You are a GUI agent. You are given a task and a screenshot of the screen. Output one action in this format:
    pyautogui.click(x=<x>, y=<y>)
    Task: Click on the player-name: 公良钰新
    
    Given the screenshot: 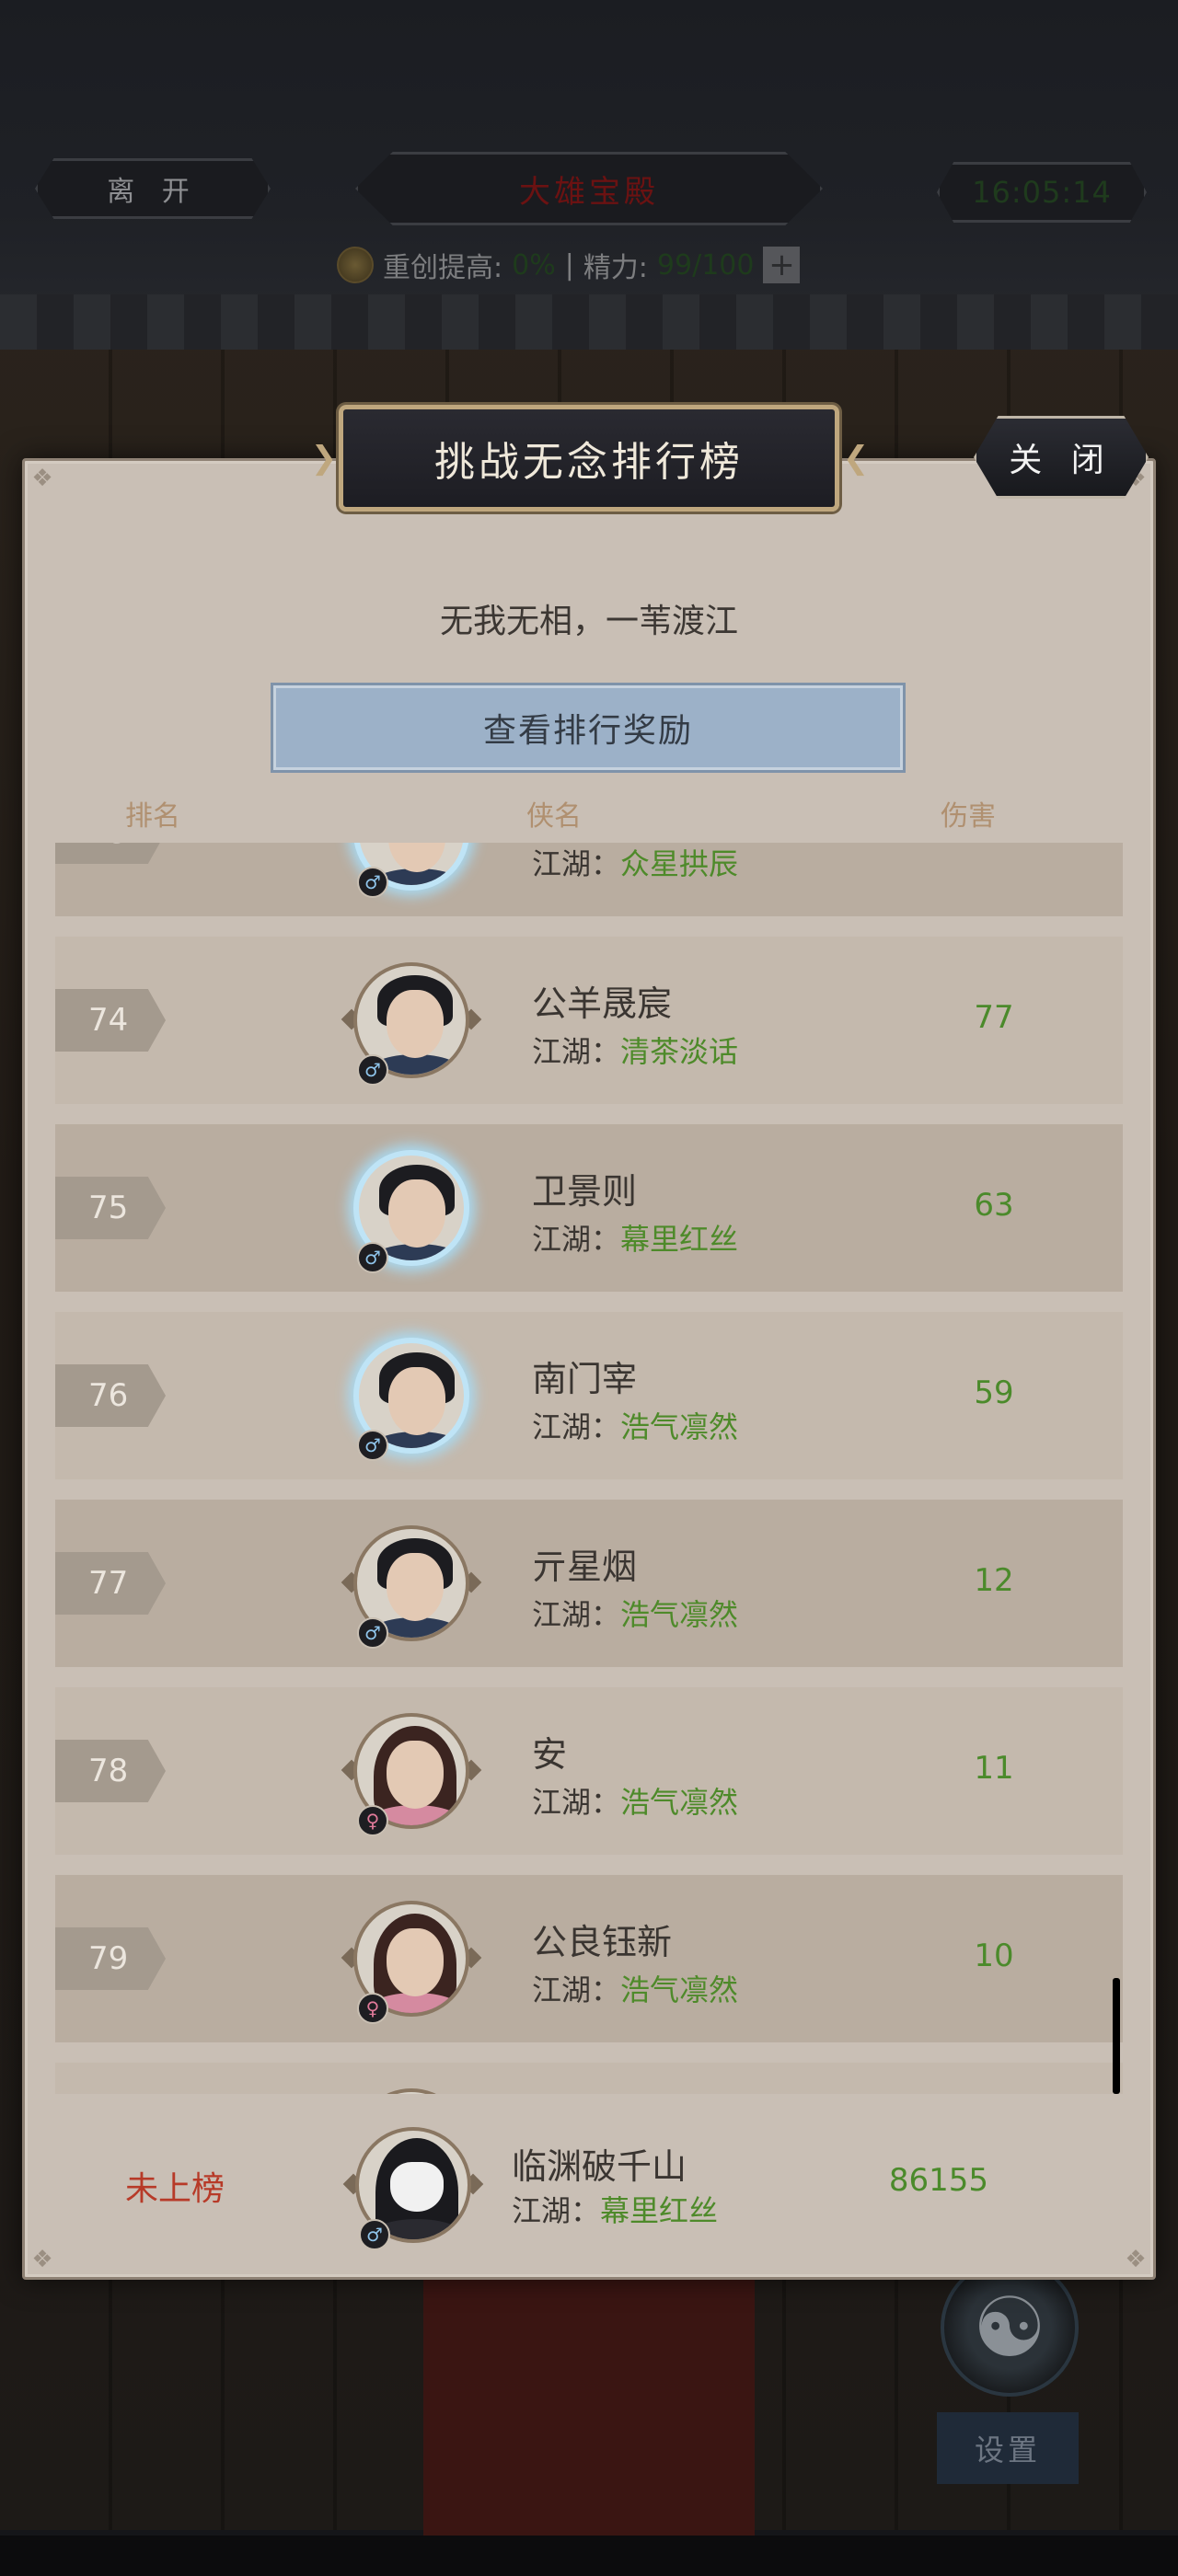 What is the action you would take?
    pyautogui.click(x=602, y=1942)
    